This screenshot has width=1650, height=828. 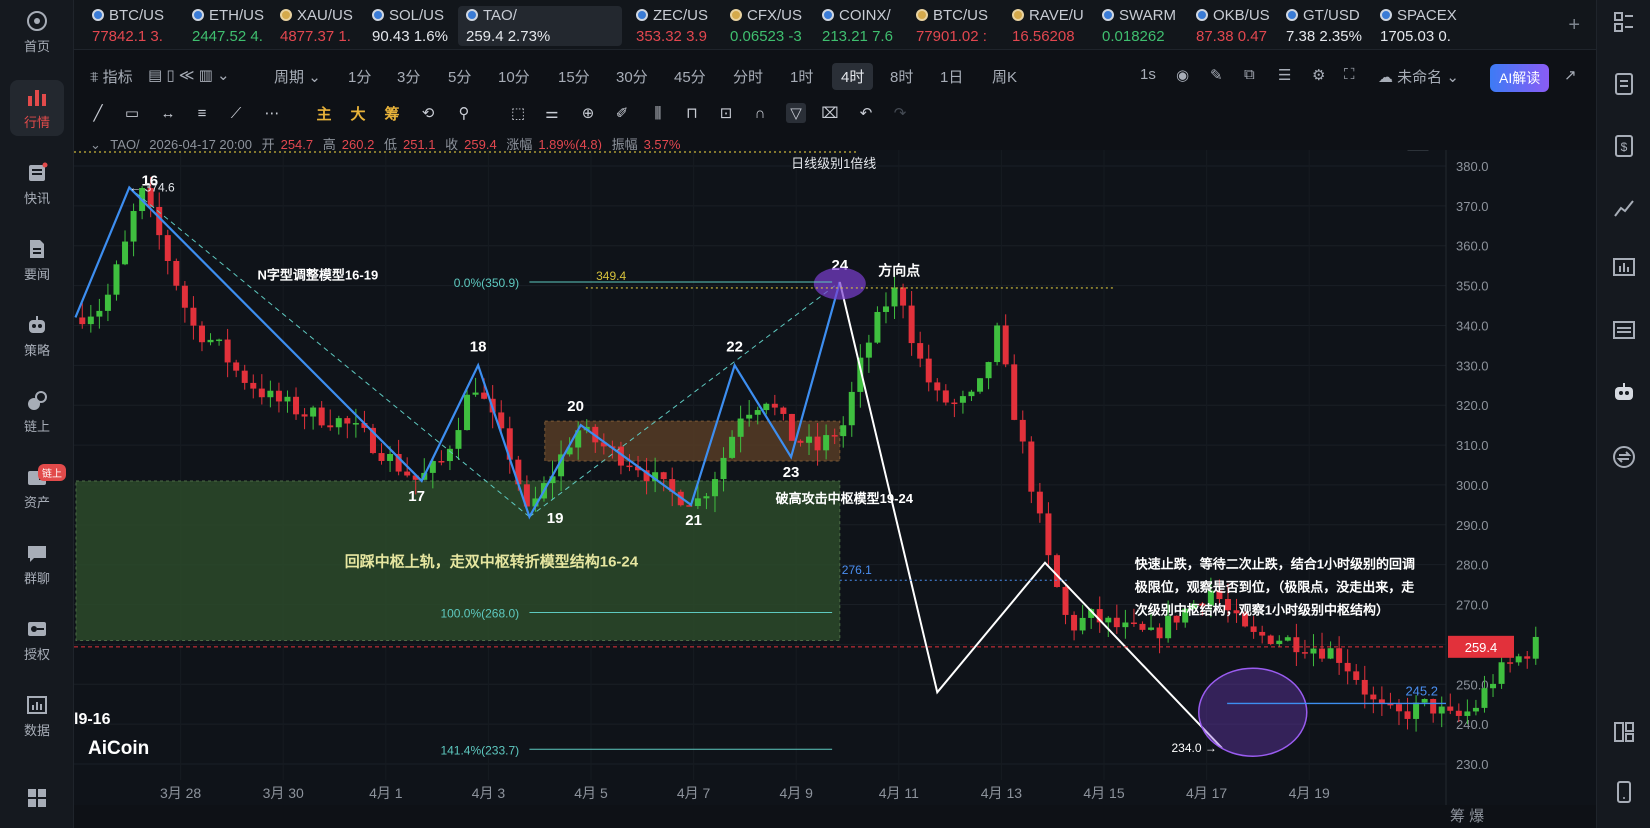 What do you see at coordinates (514, 76) in the screenshot?
I see `interval-10m: 10分` at bounding box center [514, 76].